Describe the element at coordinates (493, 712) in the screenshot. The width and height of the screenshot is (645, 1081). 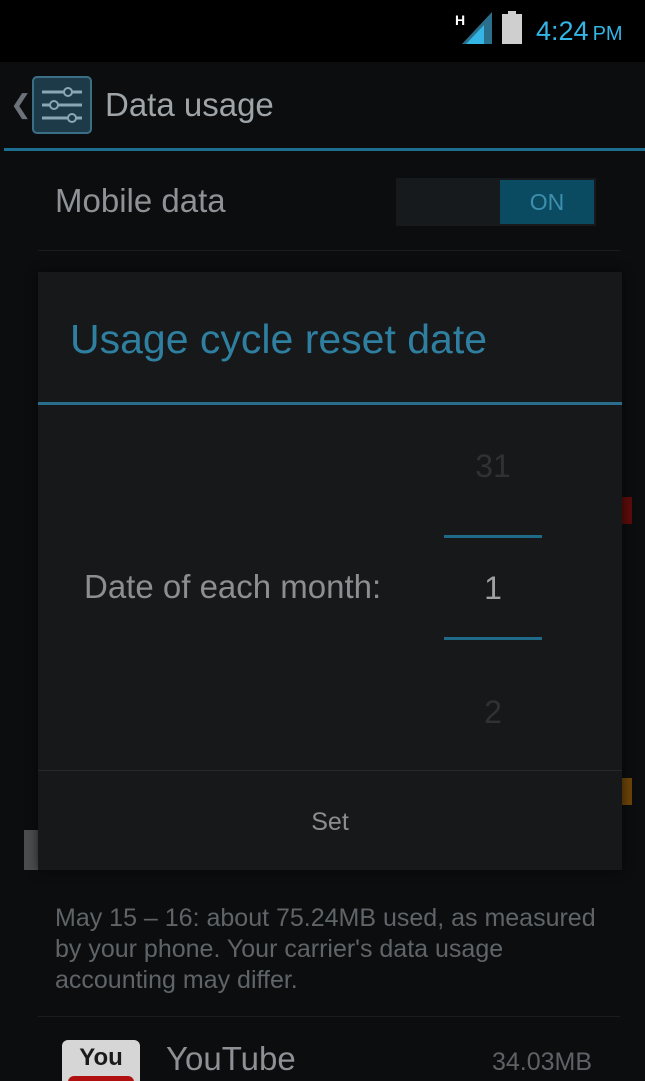
I see `picker-next-value: 2` at that location.